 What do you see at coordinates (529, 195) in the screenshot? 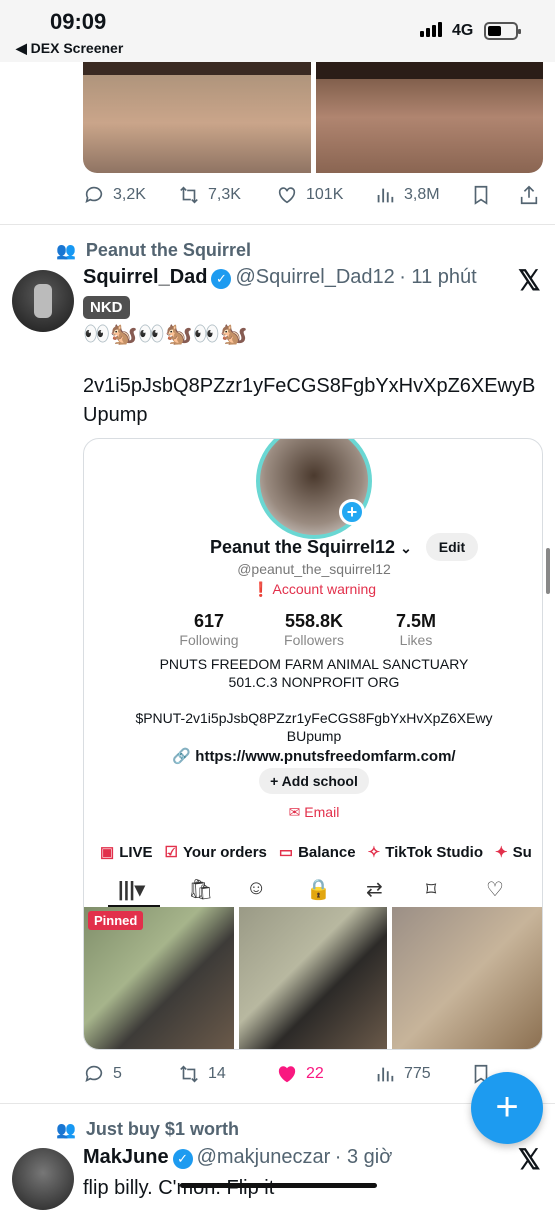
I see `share-button` at bounding box center [529, 195].